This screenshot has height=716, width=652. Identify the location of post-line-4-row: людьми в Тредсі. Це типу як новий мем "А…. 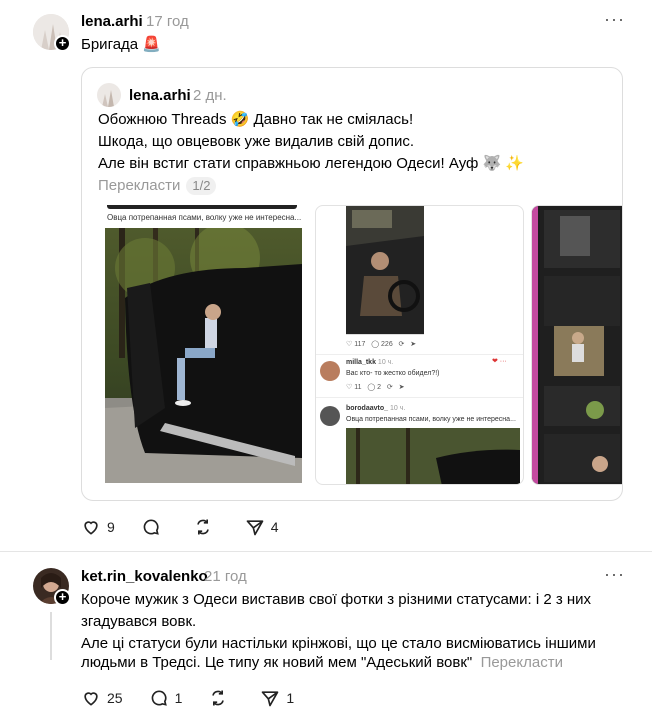
(322, 663).